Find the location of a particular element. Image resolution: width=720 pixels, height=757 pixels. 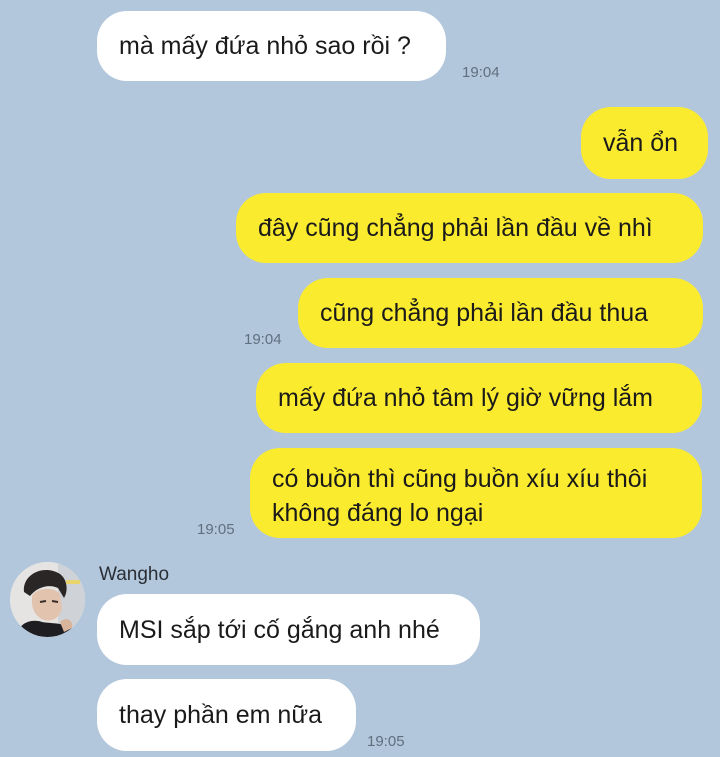

avatar-icon is located at coordinates (47, 599).